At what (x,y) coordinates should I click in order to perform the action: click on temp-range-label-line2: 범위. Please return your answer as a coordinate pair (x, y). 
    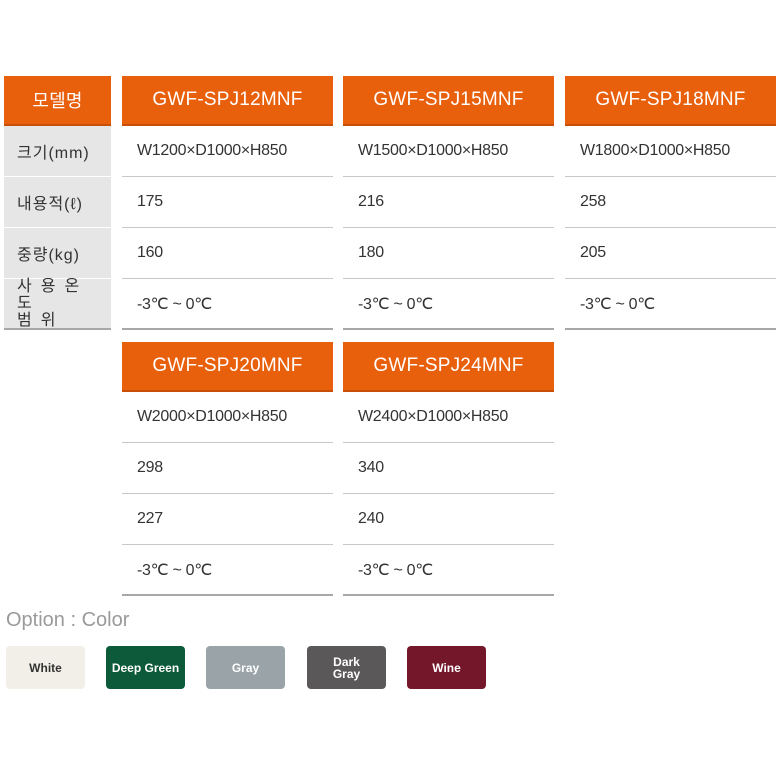
    Looking at the image, I should click on (41, 320).